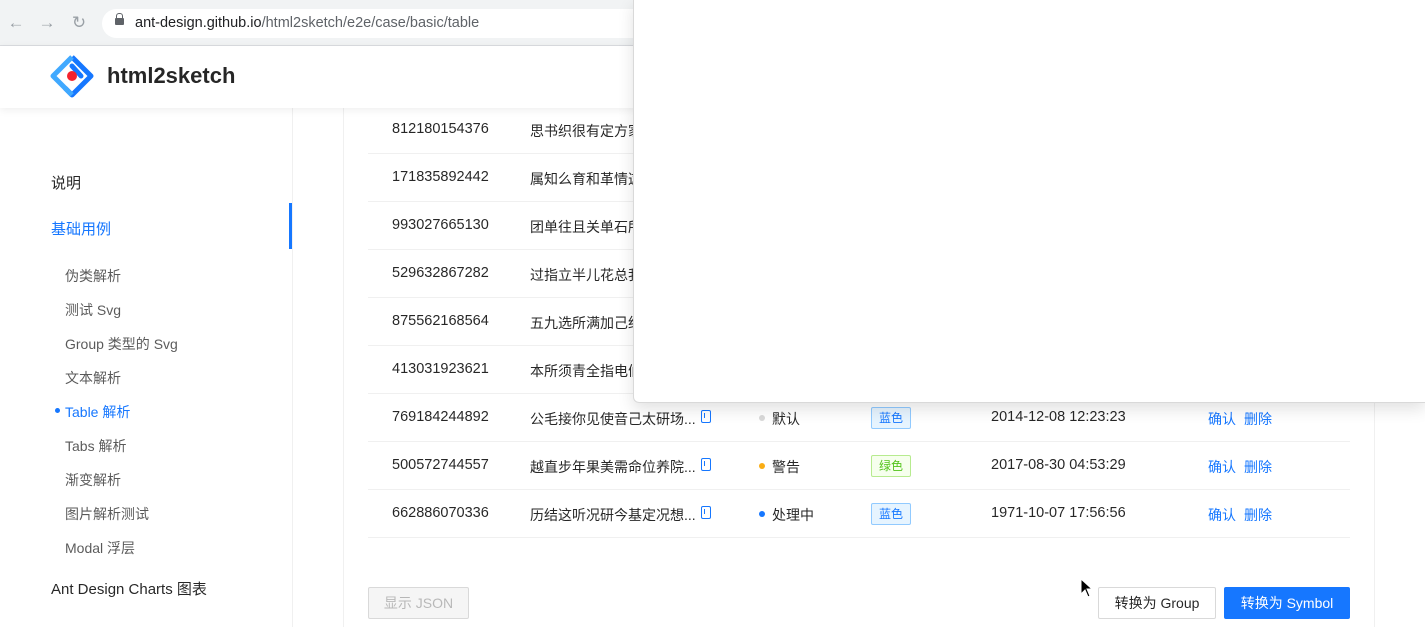 The width and height of the screenshot is (1425, 627). Describe the element at coordinates (1058, 513) in the screenshot. I see `row-time: 1971-10-07 17:56:56` at that location.